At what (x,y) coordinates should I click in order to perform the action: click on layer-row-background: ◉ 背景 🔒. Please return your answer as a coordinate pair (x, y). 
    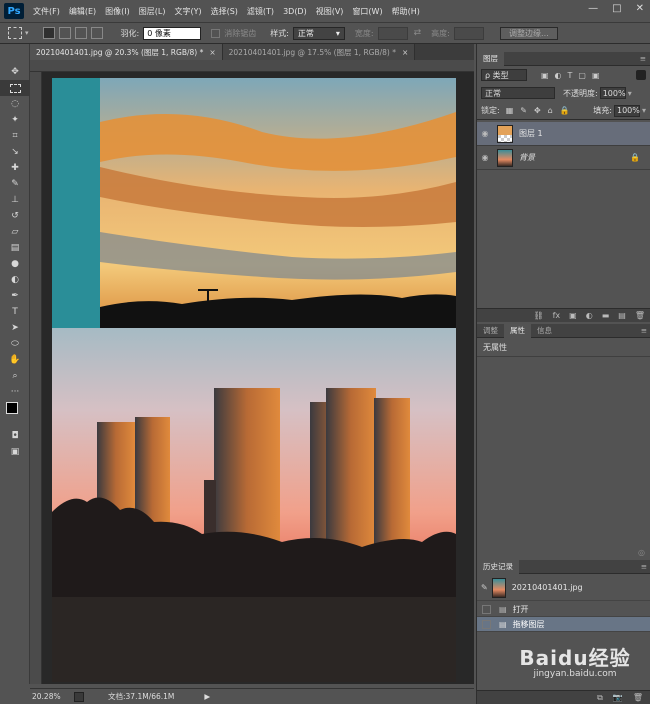
    Looking at the image, I should click on (563, 158).